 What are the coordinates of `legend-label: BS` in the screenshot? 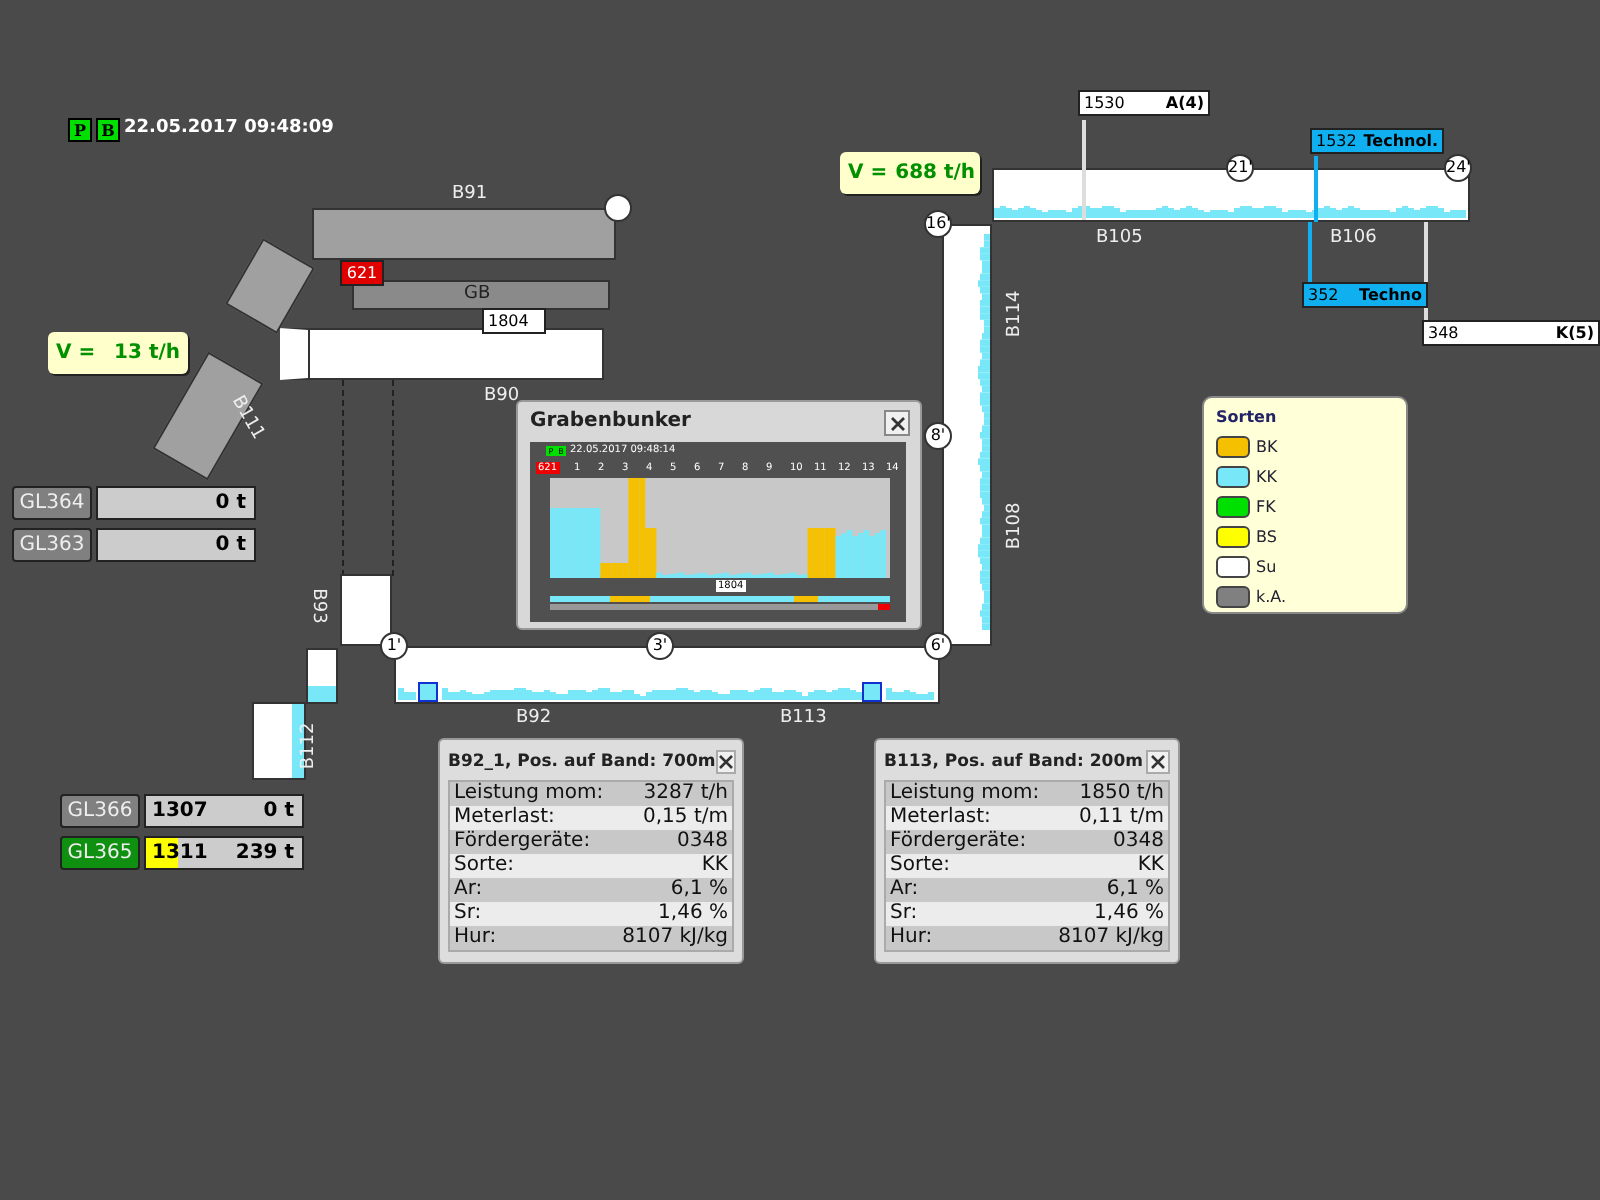 It's located at (1266, 537).